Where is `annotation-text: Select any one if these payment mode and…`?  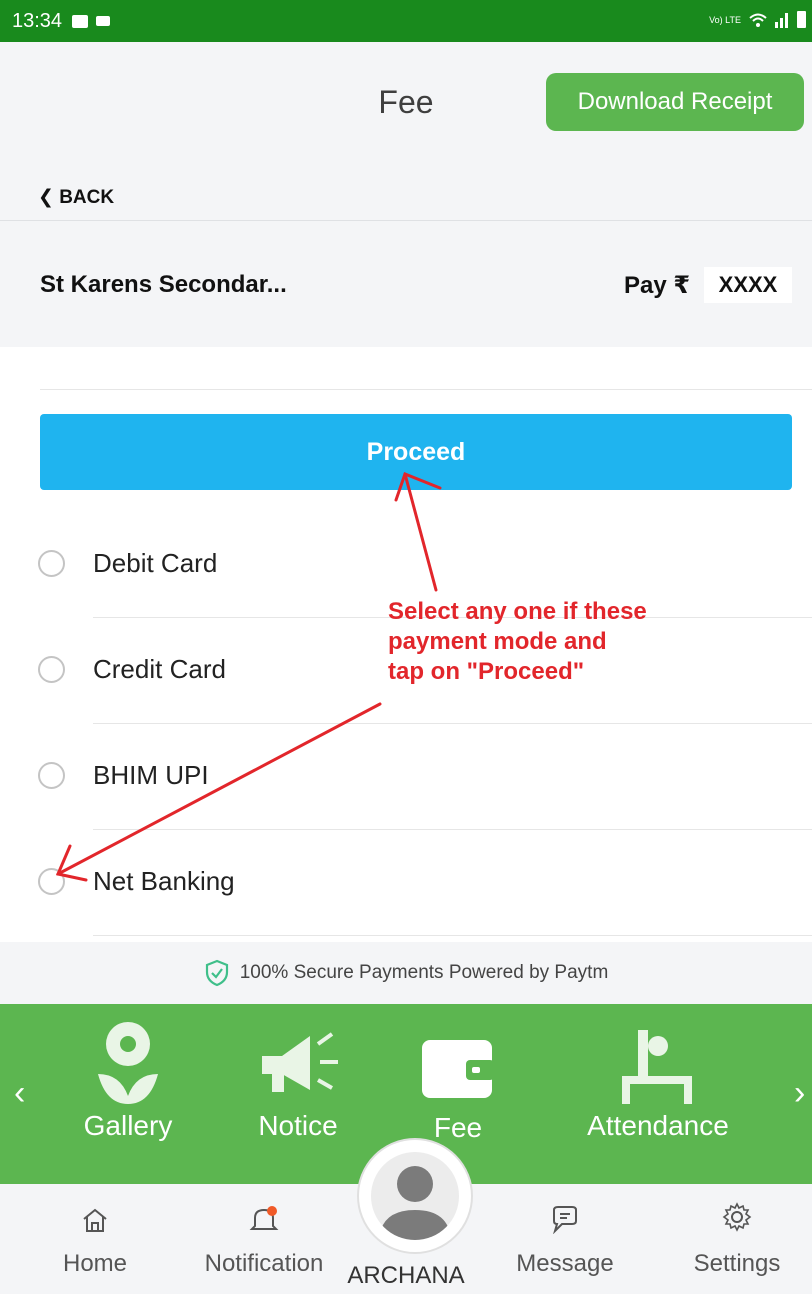
annotation-text: Select any one if these payment mode and… is located at coordinates (517, 641).